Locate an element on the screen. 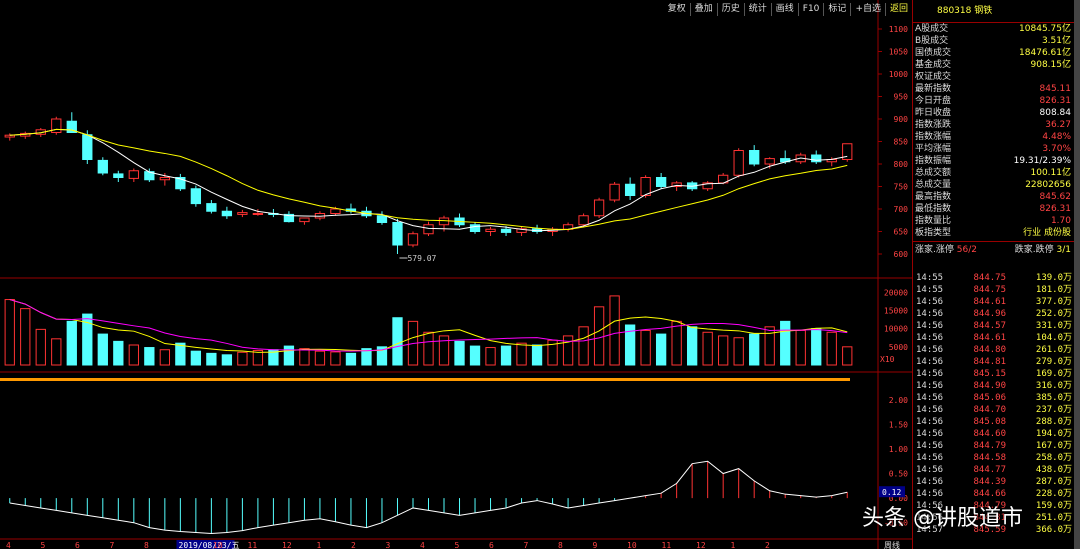 The width and height of the screenshot is (1080, 549). fall-label: 跌家.跌停 is located at coordinates (1034, 250).